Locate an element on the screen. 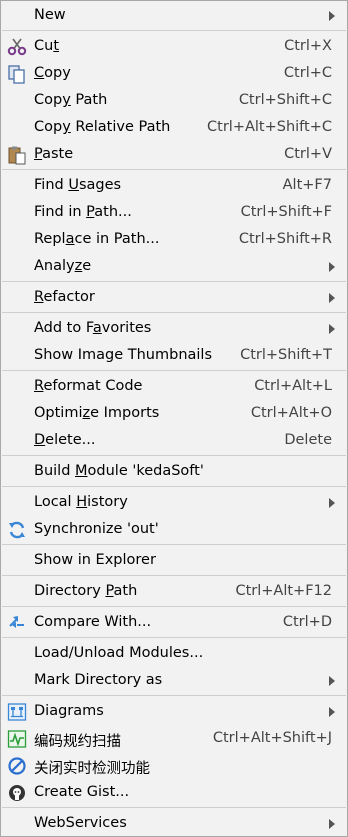 The height and width of the screenshot is (837, 348). menu-item-compare-with: Compare With... Ctrl+D is located at coordinates (174, 622).